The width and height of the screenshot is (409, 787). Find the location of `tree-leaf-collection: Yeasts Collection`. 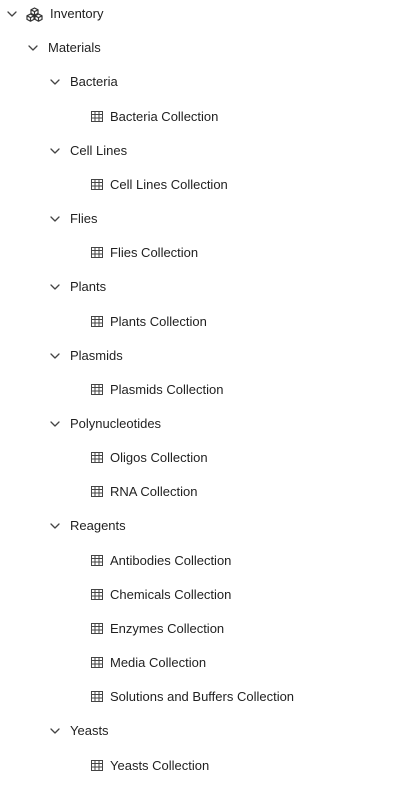

tree-leaf-collection: Yeasts Collection is located at coordinates (204, 766).